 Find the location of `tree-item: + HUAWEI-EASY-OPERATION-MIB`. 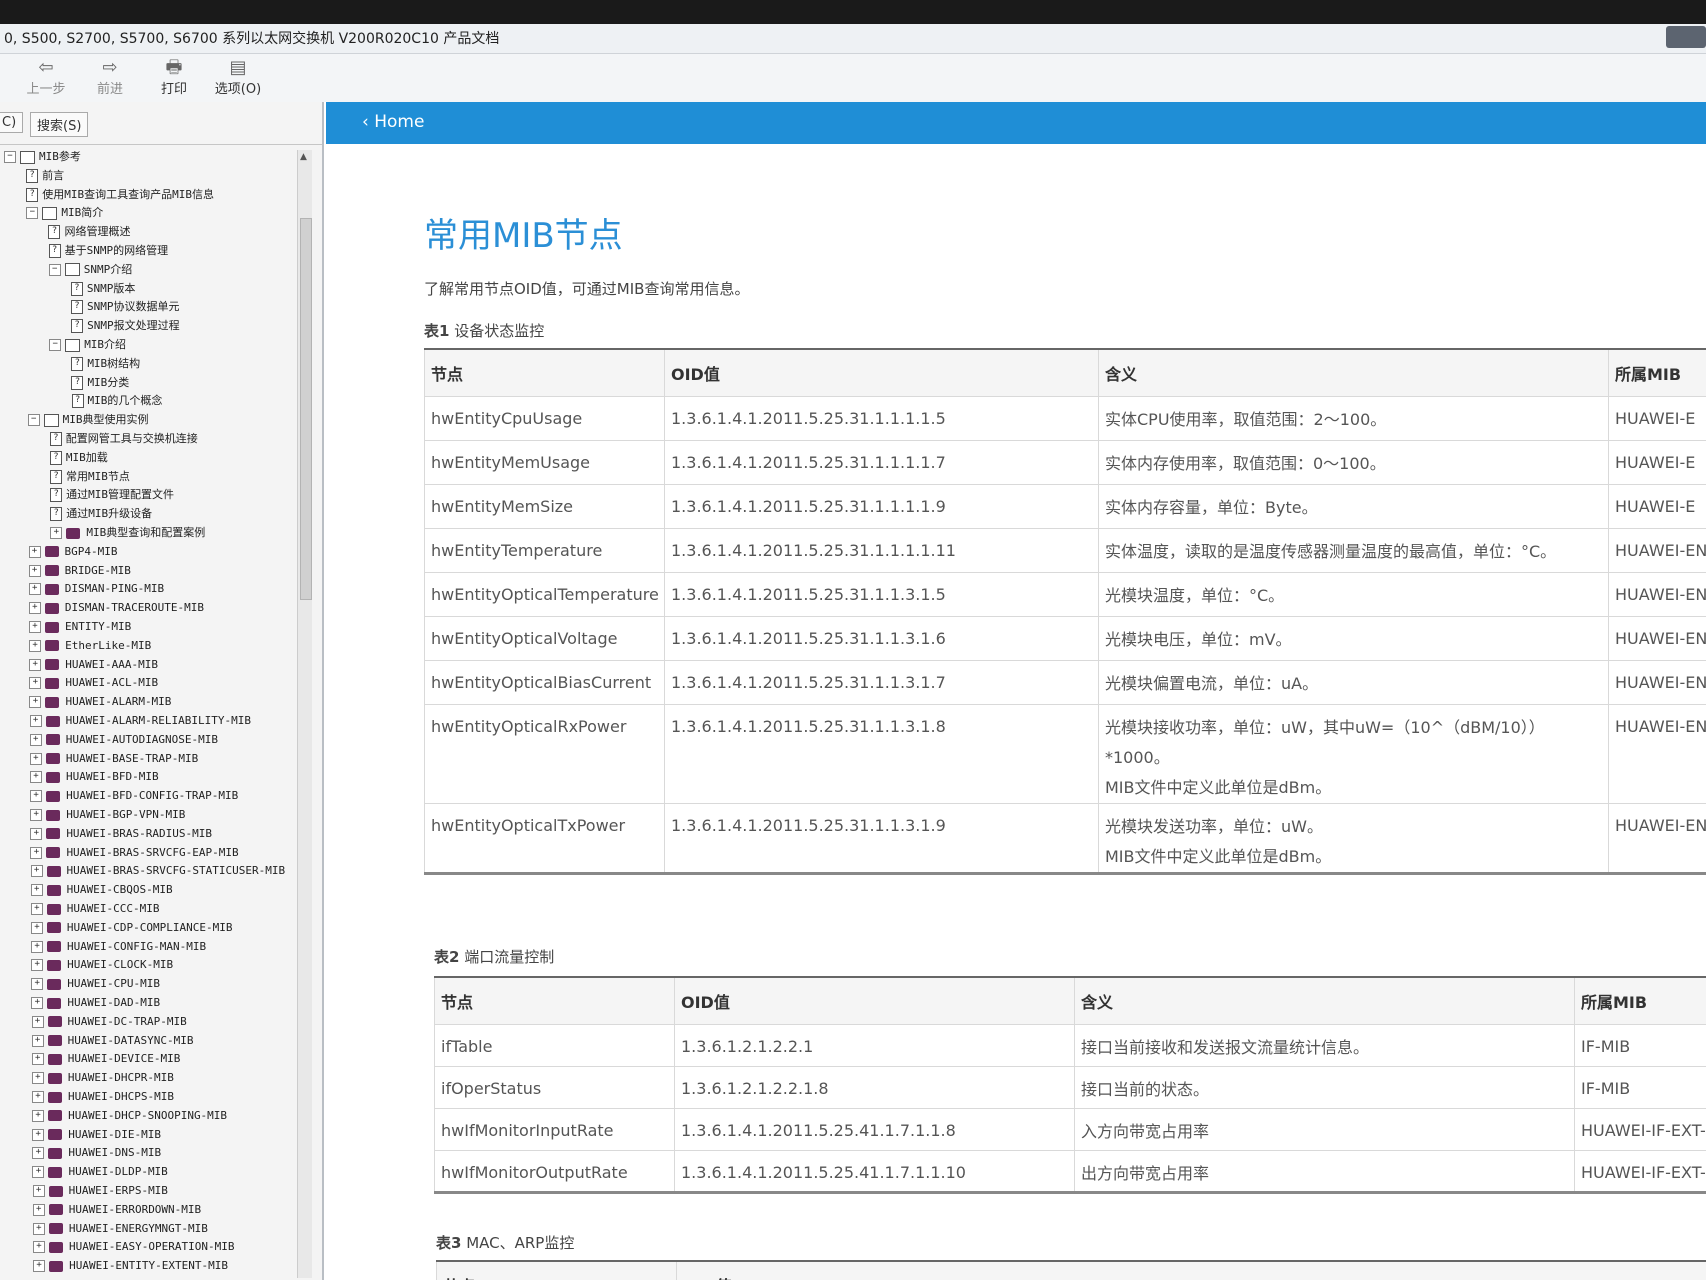

tree-item: + HUAWEI-EASY-OPERATION-MIB is located at coordinates (133, 1247).